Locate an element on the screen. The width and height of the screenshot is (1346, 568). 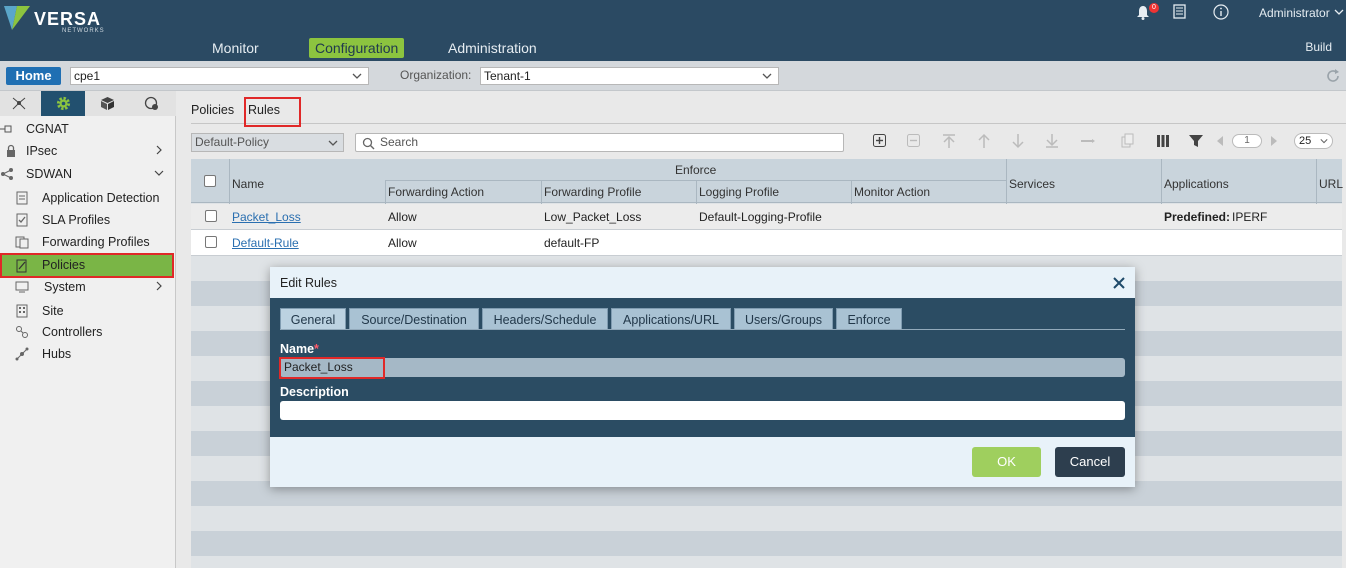
sidebar-item-label: Controllers is located at coordinates (72, 332).